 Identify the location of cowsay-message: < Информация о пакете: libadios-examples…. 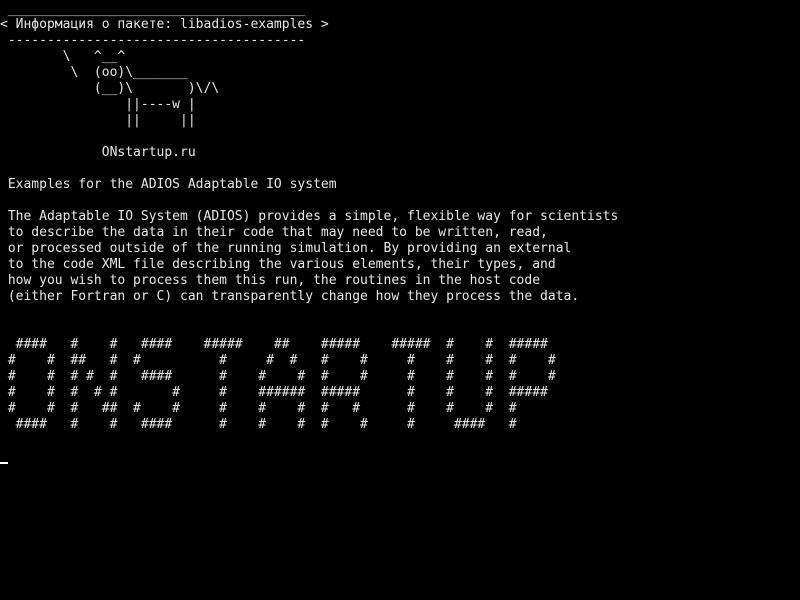
(164, 24).